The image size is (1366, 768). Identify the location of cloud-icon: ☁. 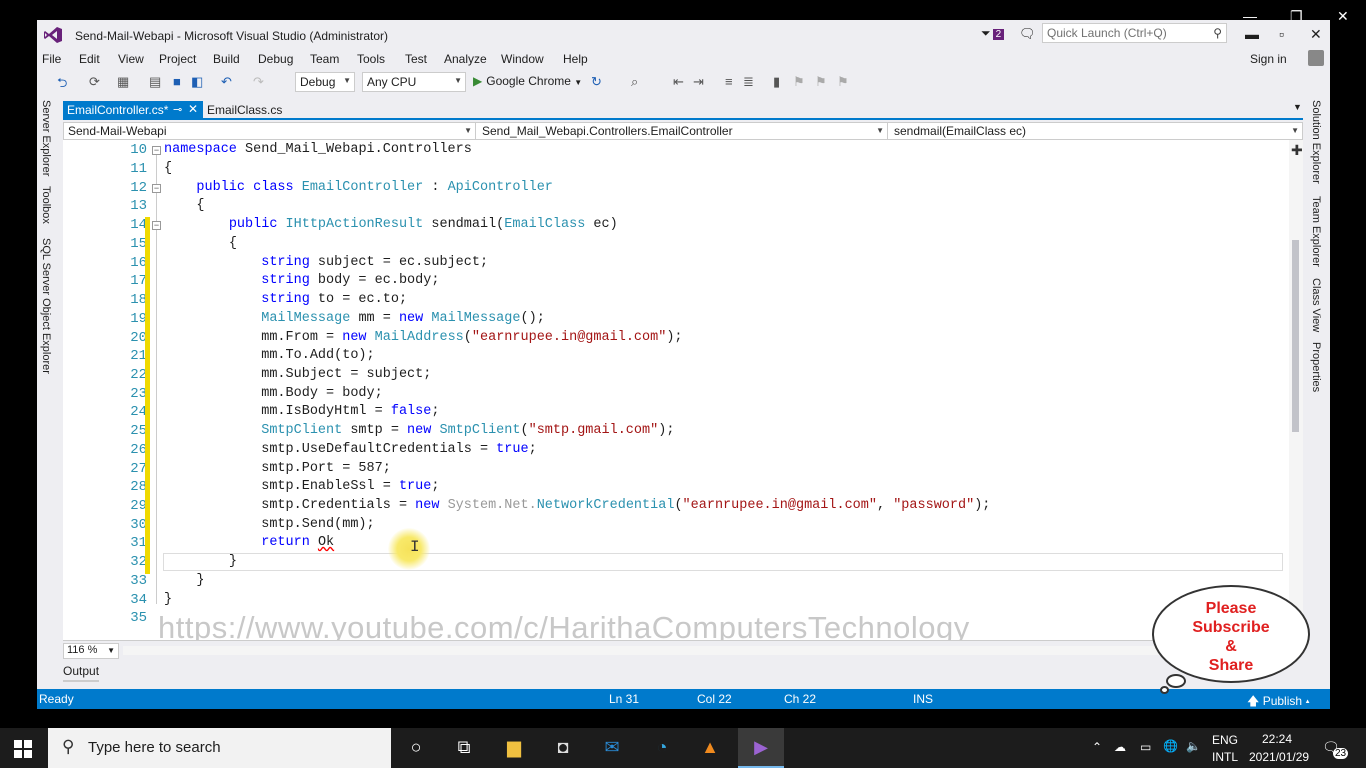
(1120, 747).